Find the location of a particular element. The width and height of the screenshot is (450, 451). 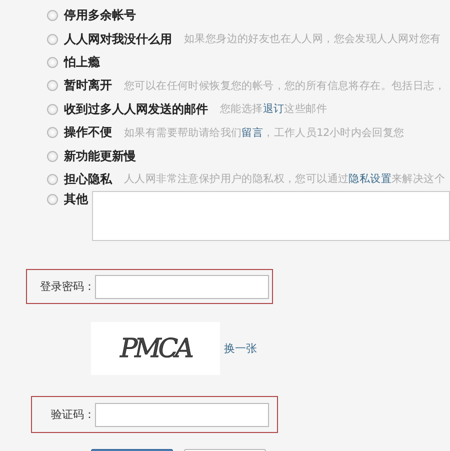

other-reason-field is located at coordinates (271, 216).